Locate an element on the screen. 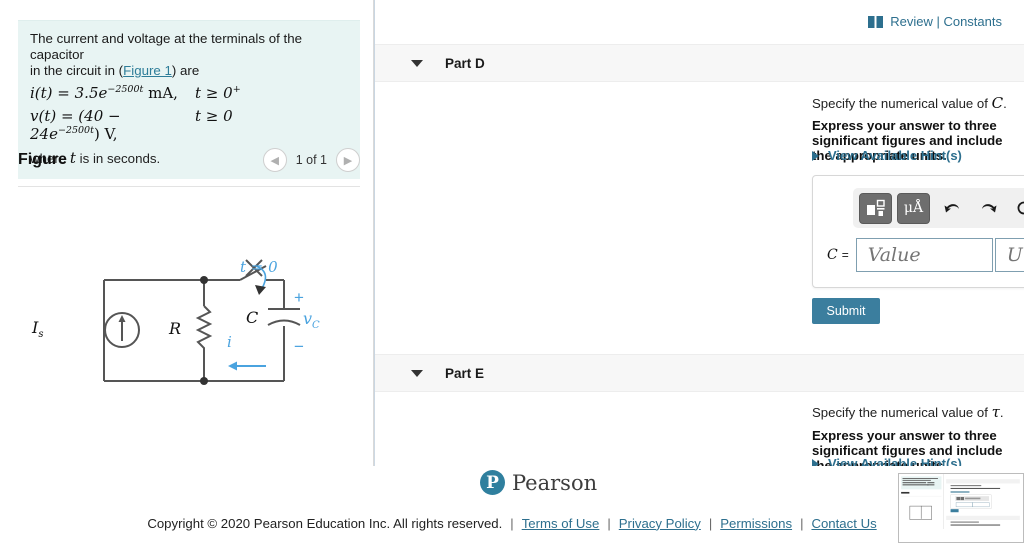 The image size is (1024, 543). part-e-question: Specify the numerical value of τ. is located at coordinates (908, 412).